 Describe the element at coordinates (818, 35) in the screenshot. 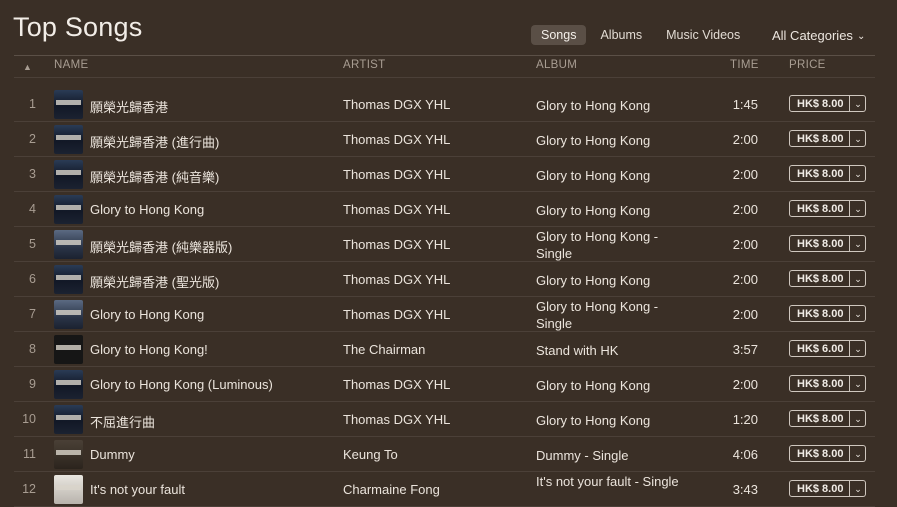

I see `categories-dropdown: All Categories ⌄` at that location.